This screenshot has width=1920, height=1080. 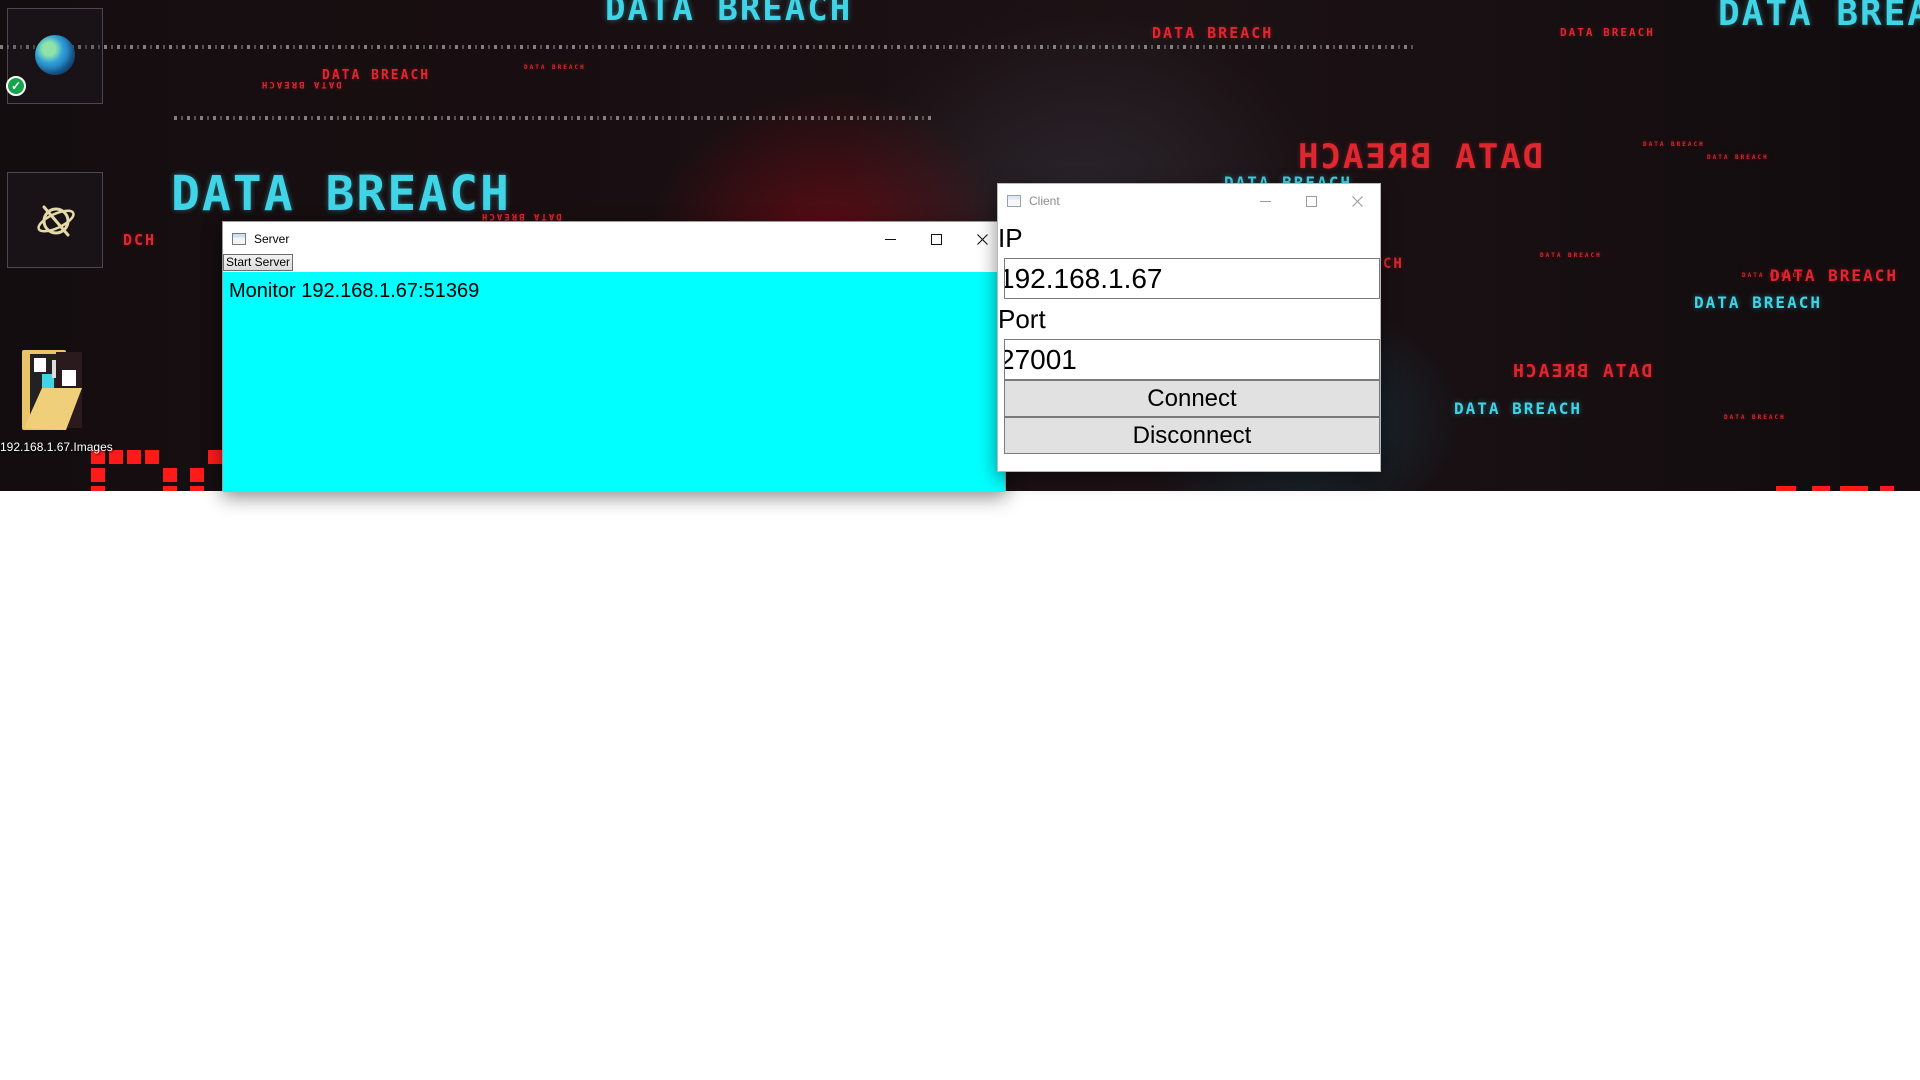 What do you see at coordinates (354, 291) in the screenshot?
I see `list-item: Monitor 192.168.1.67:51369` at bounding box center [354, 291].